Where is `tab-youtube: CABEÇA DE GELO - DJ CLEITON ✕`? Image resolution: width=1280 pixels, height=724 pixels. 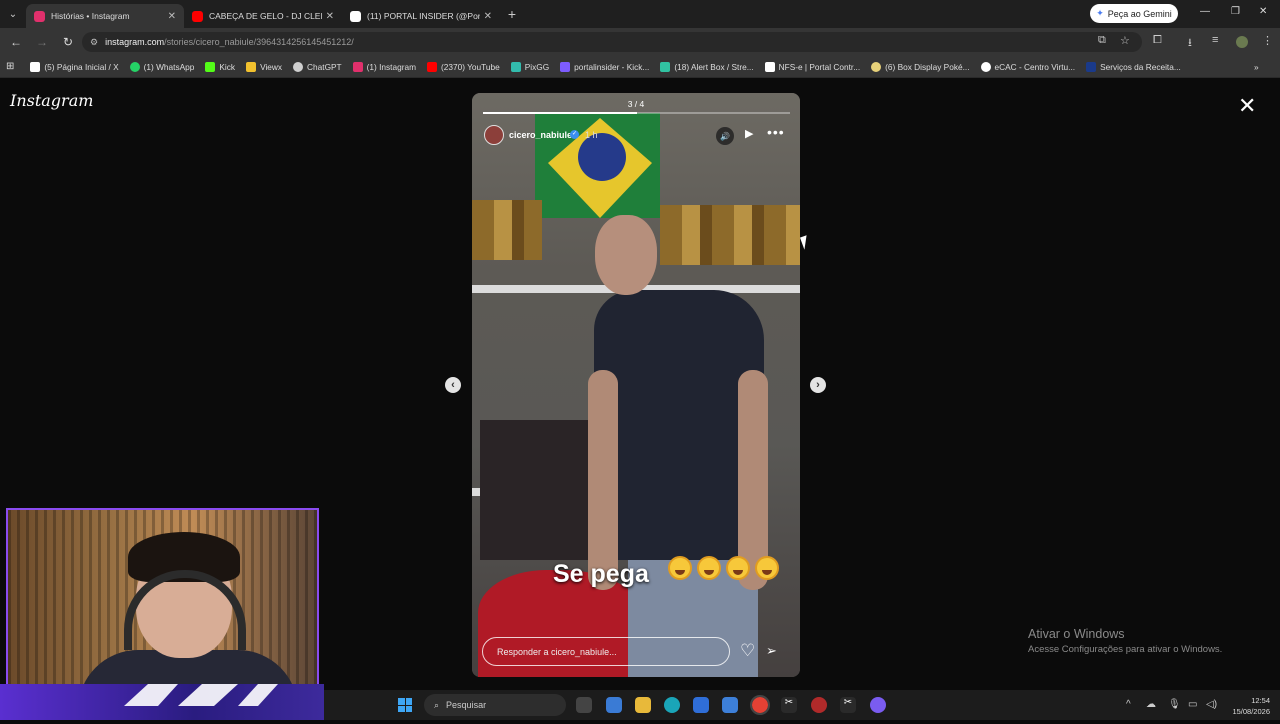 tab-youtube: CABEÇA DE GELO - DJ CLEITON ✕ is located at coordinates (263, 16).